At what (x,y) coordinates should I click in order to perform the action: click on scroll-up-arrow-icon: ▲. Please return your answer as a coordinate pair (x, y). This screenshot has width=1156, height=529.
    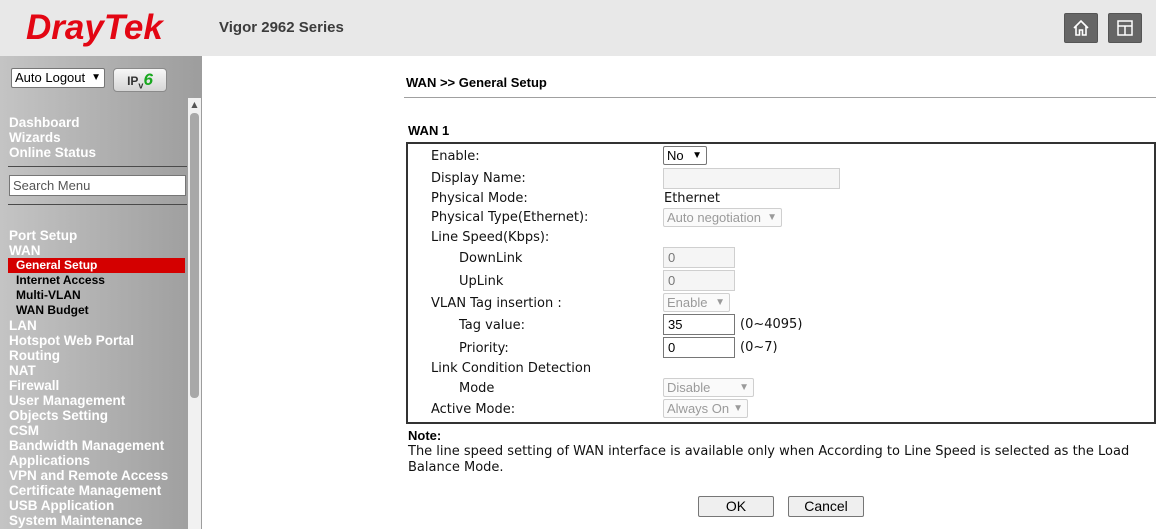
    Looking at the image, I should click on (194, 104).